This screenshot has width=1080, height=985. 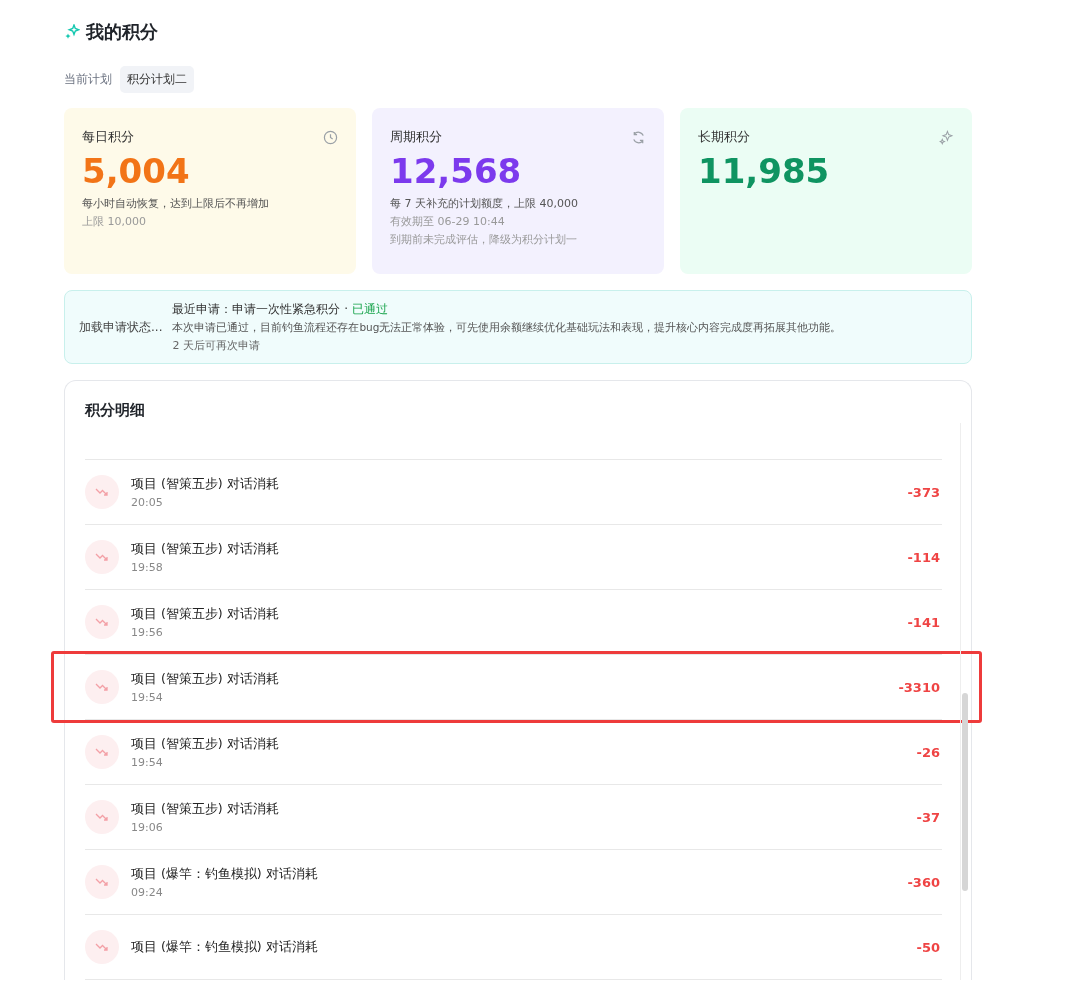 I want to click on record-amount: -37, so click(x=928, y=817).